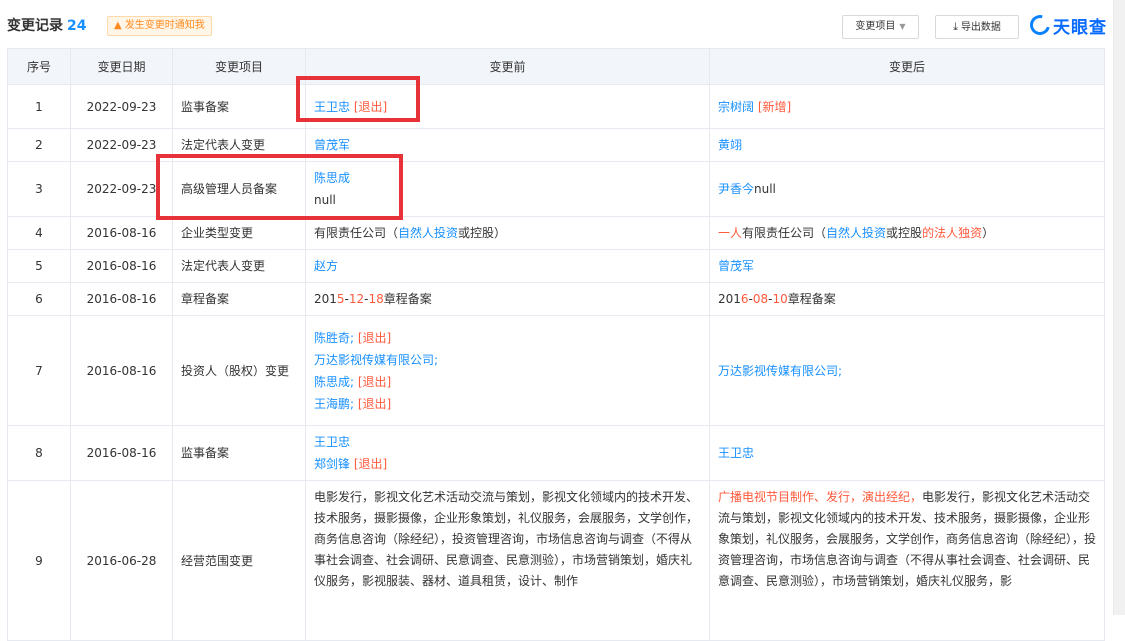  Describe the element at coordinates (118, 25) in the screenshot. I see `bell-icon: ▲` at that location.